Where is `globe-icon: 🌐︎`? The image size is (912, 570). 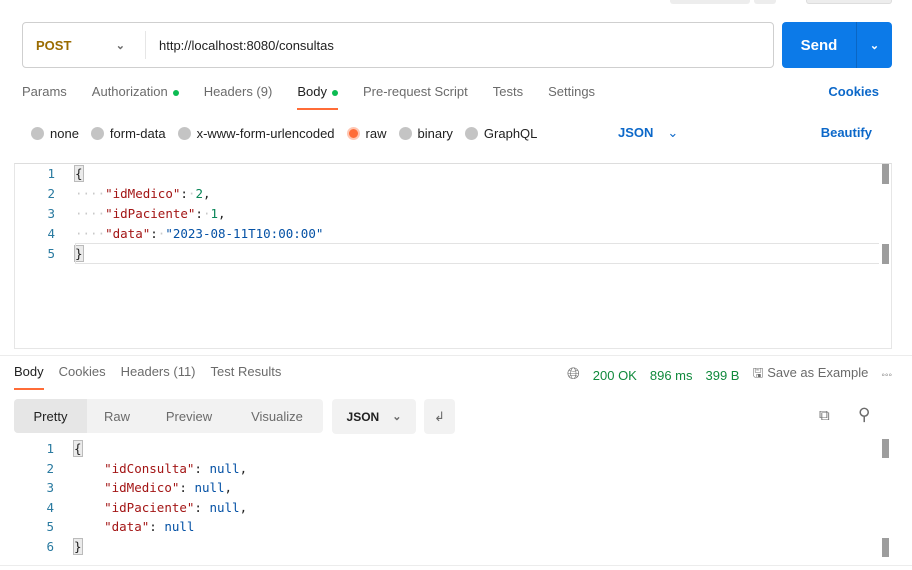 globe-icon: 🌐︎ is located at coordinates (573, 375).